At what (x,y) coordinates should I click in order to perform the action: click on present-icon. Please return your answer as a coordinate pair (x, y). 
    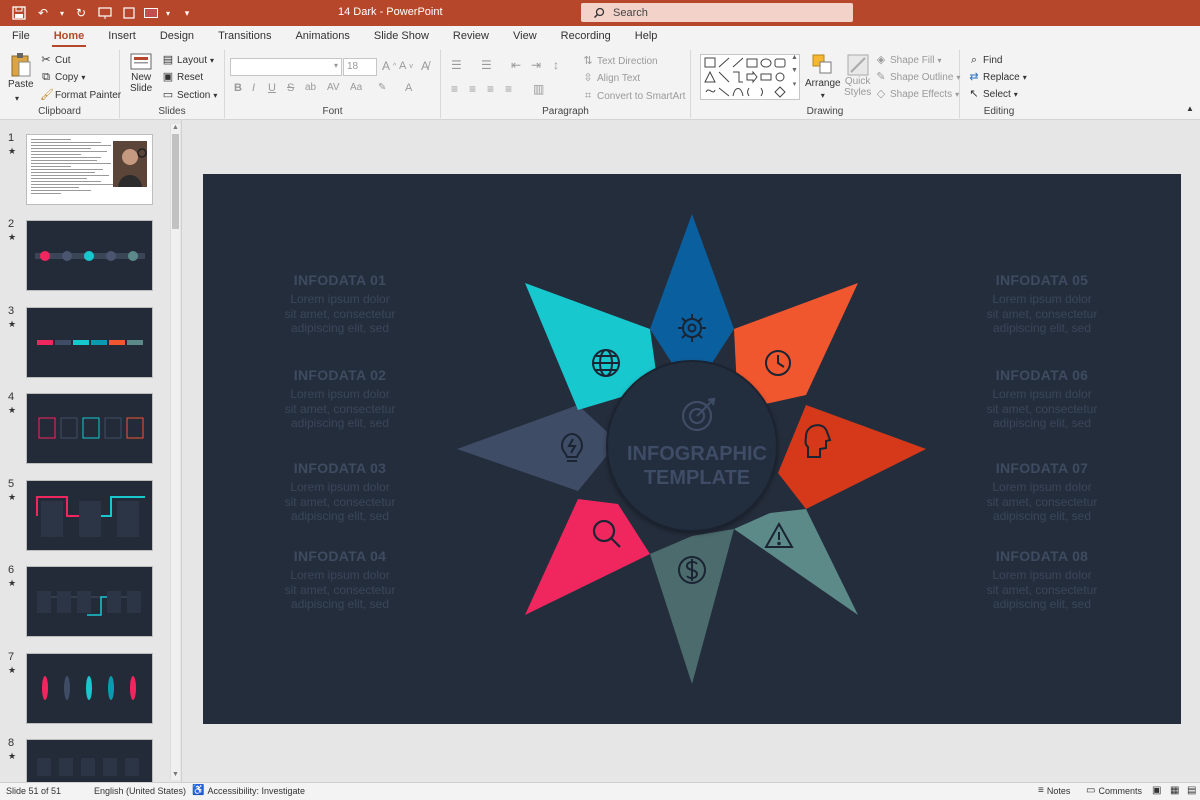
    Looking at the image, I should click on (105, 13).